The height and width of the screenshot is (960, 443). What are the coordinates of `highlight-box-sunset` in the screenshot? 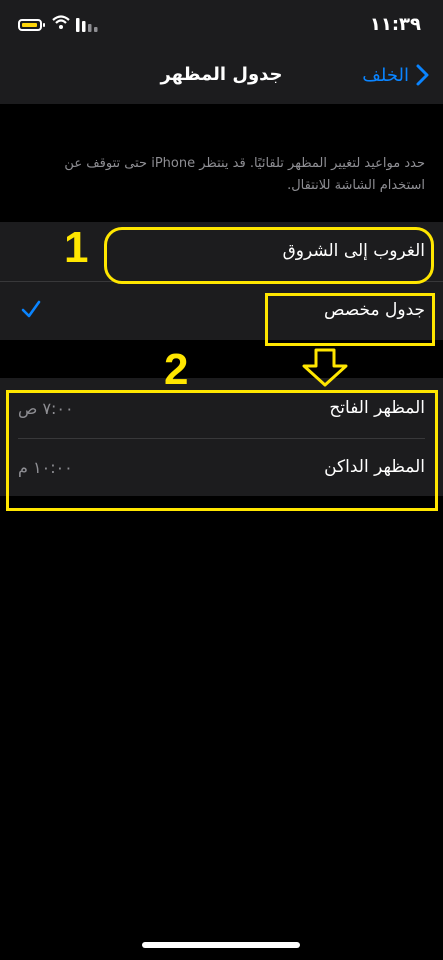 It's located at (269, 255).